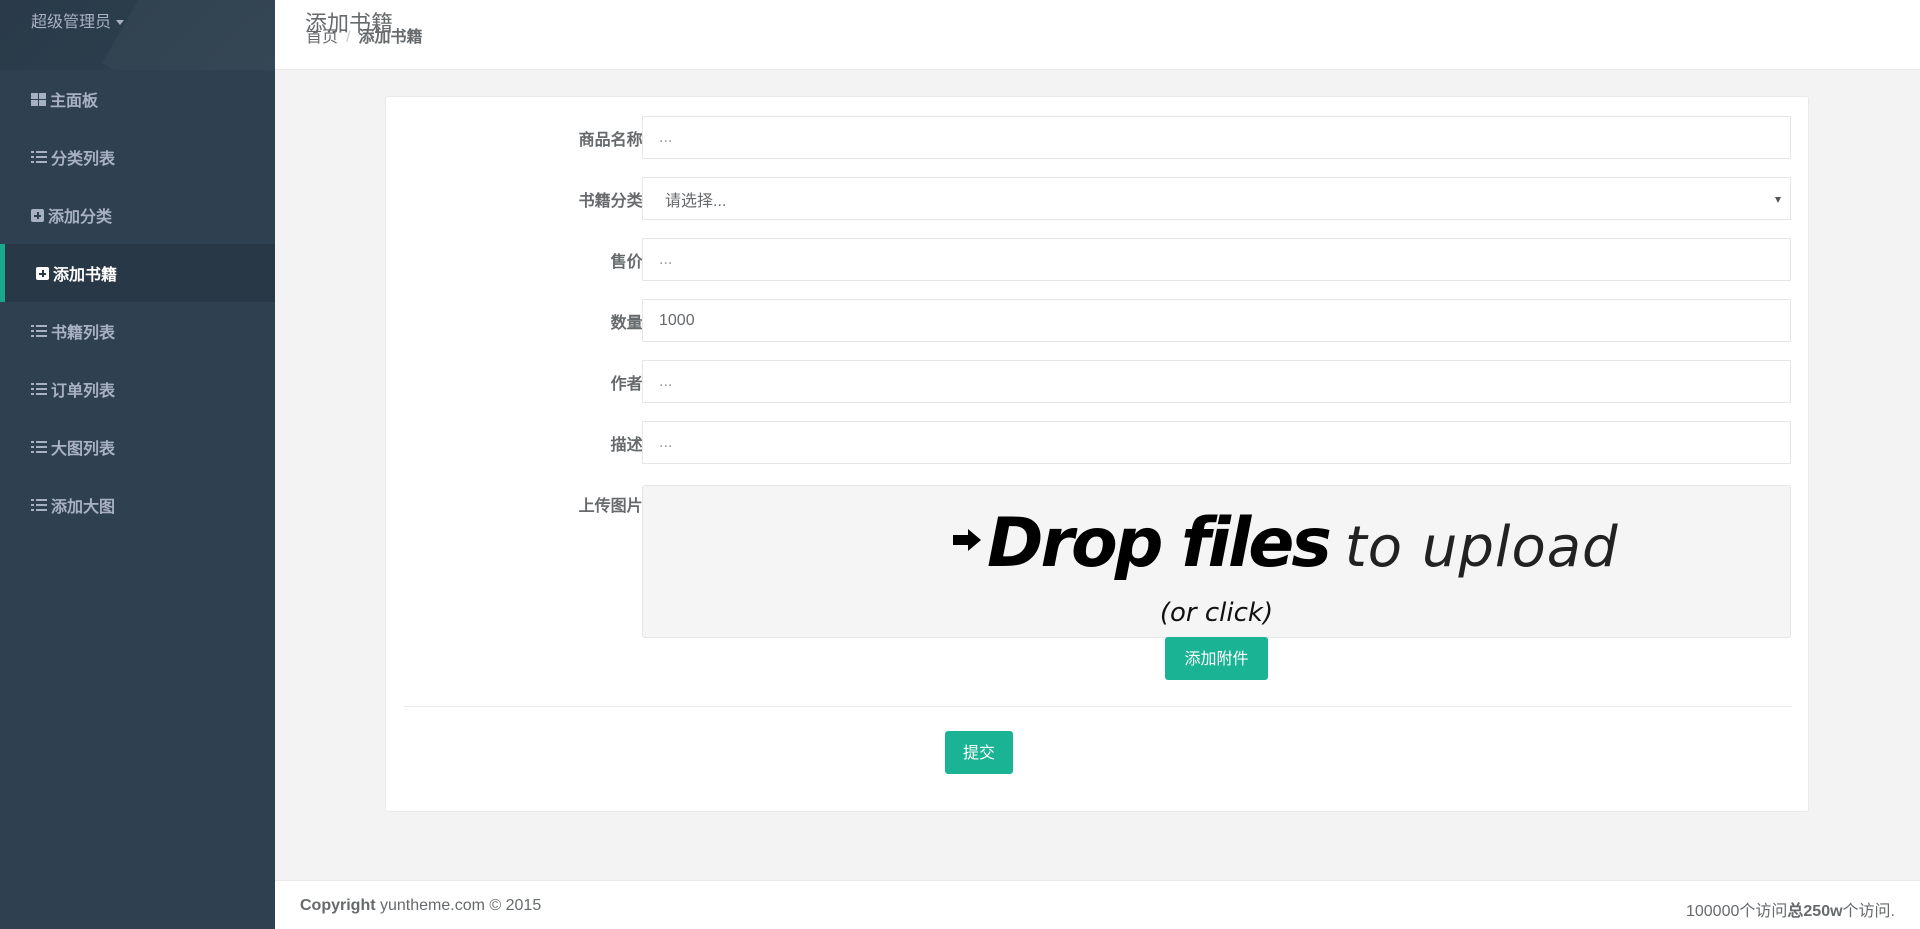 This screenshot has height=929, width=1920. Describe the element at coordinates (1216, 613) in the screenshot. I see `dropzone-subtitle: (or click)` at that location.